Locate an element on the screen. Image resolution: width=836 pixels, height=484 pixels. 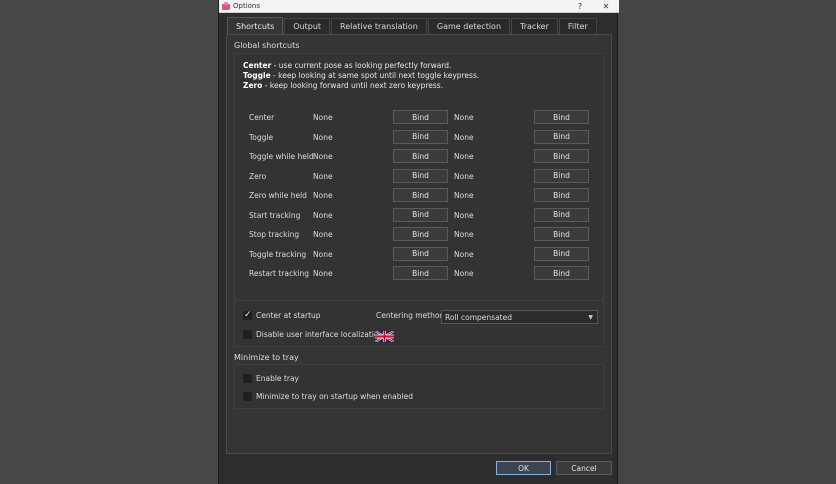
tab-shortcuts: Shortcuts is located at coordinates (255, 25).